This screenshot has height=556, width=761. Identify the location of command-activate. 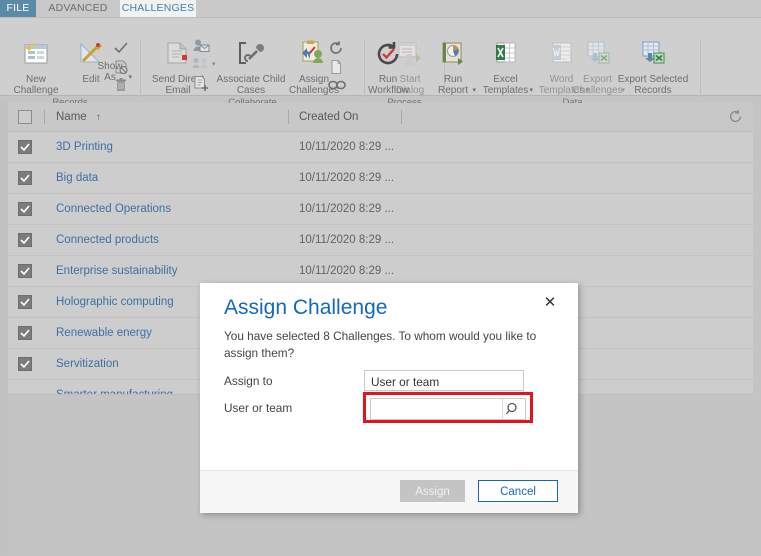
(121, 50).